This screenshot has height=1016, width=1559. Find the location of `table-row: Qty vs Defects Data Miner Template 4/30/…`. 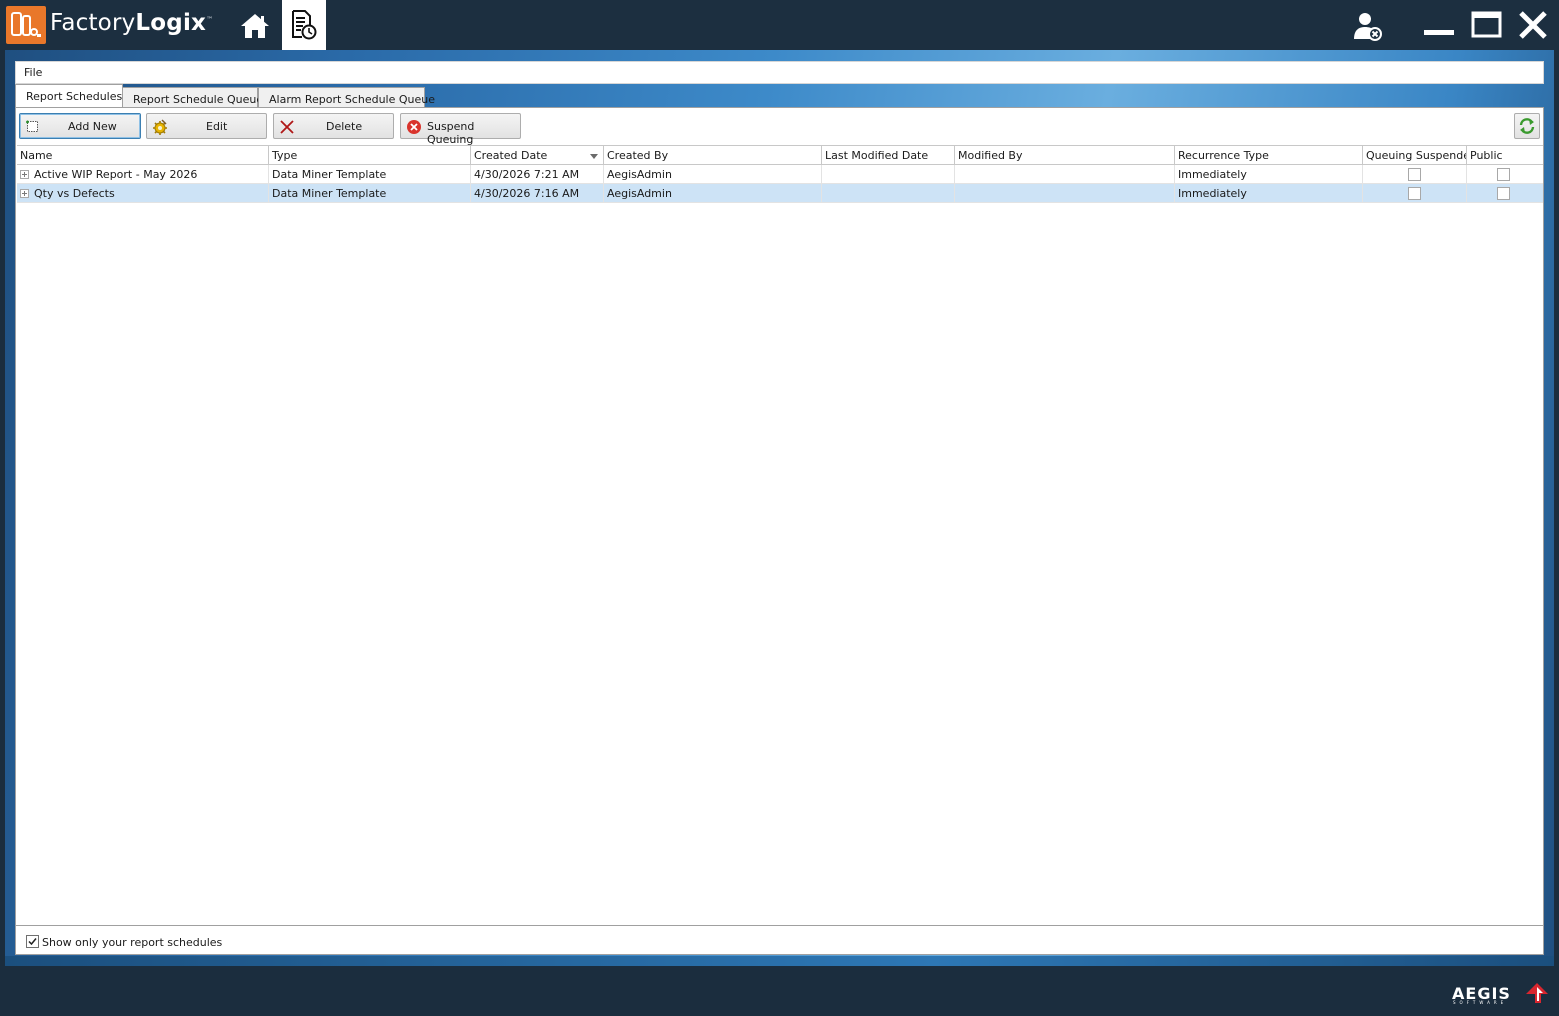

table-row: Qty vs Defects Data Miner Template 4/30/… is located at coordinates (780, 193).